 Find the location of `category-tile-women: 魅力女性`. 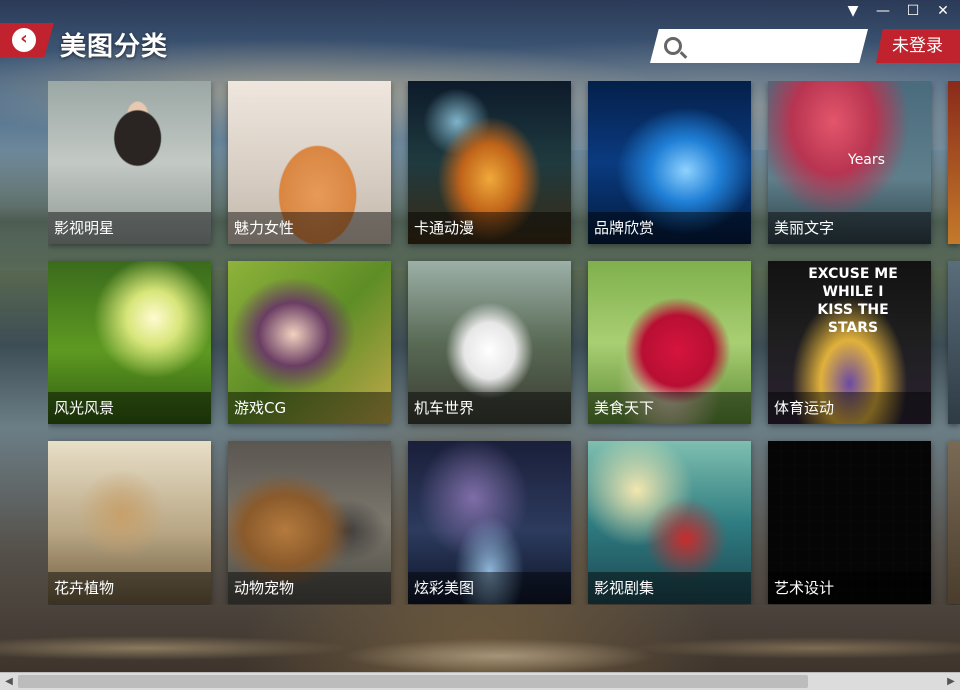

category-tile-women: 魅力女性 is located at coordinates (309, 162).